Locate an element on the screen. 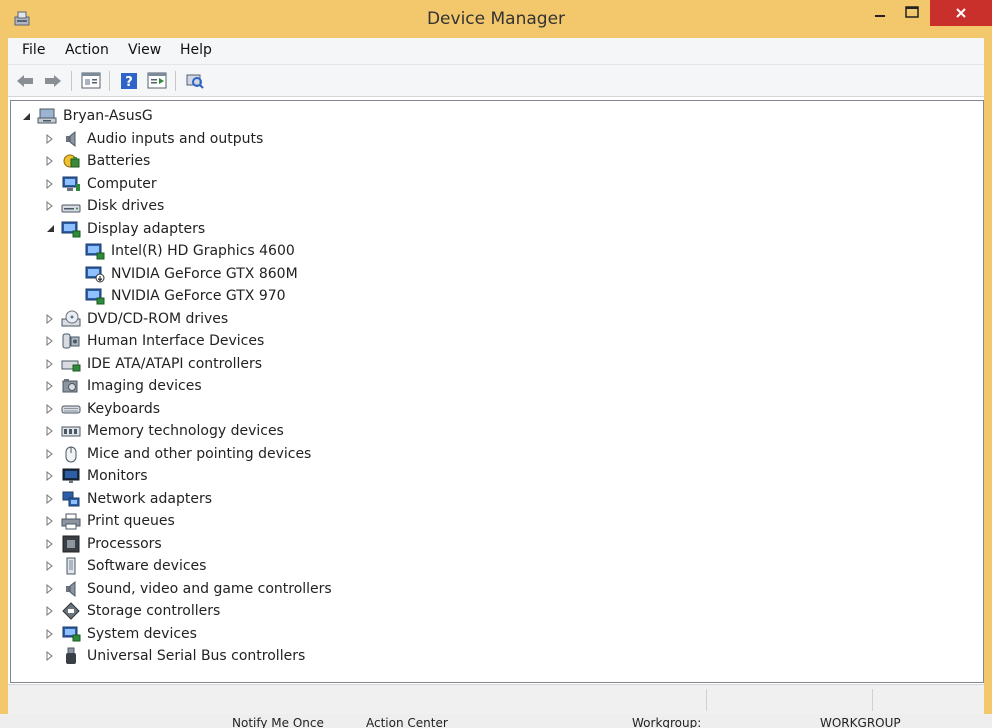  processor-icon is located at coordinates (71, 544).